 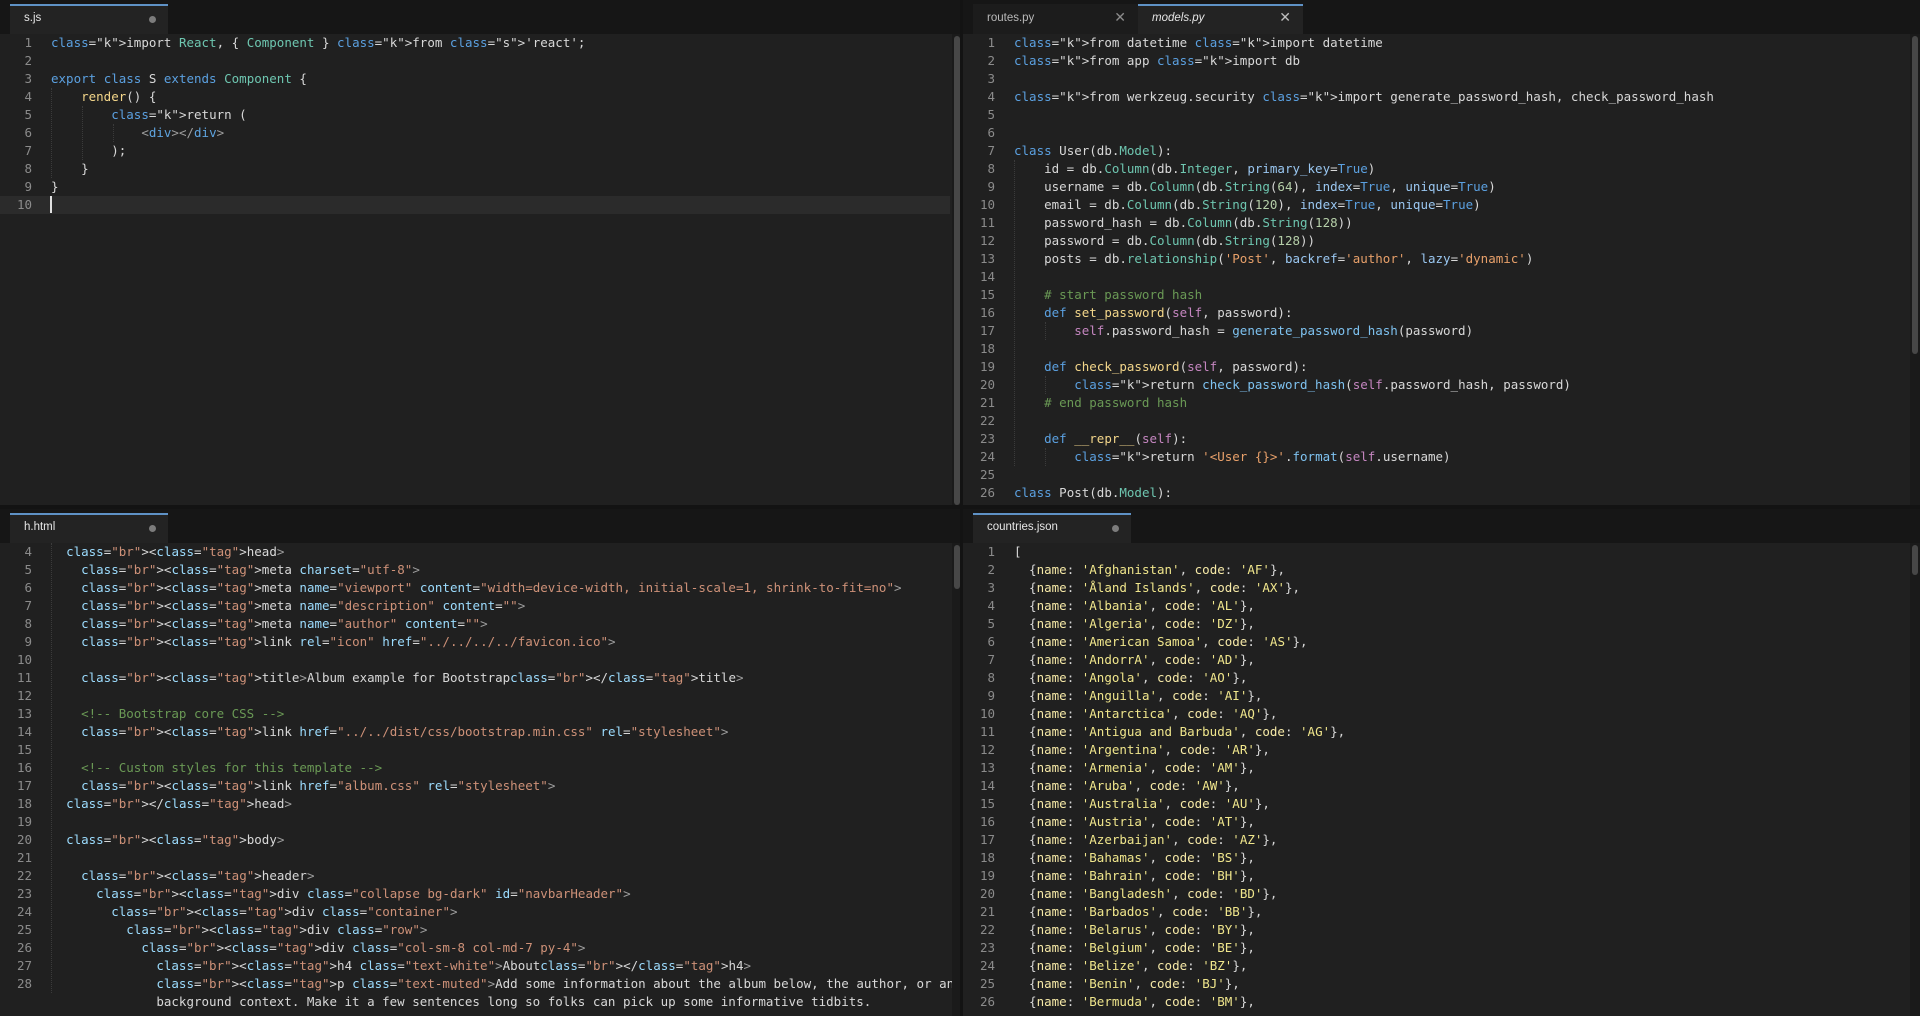 What do you see at coordinates (1127, 786) in the screenshot?
I see `code-line: {name: 'Aruba', code: 'AW'},` at bounding box center [1127, 786].